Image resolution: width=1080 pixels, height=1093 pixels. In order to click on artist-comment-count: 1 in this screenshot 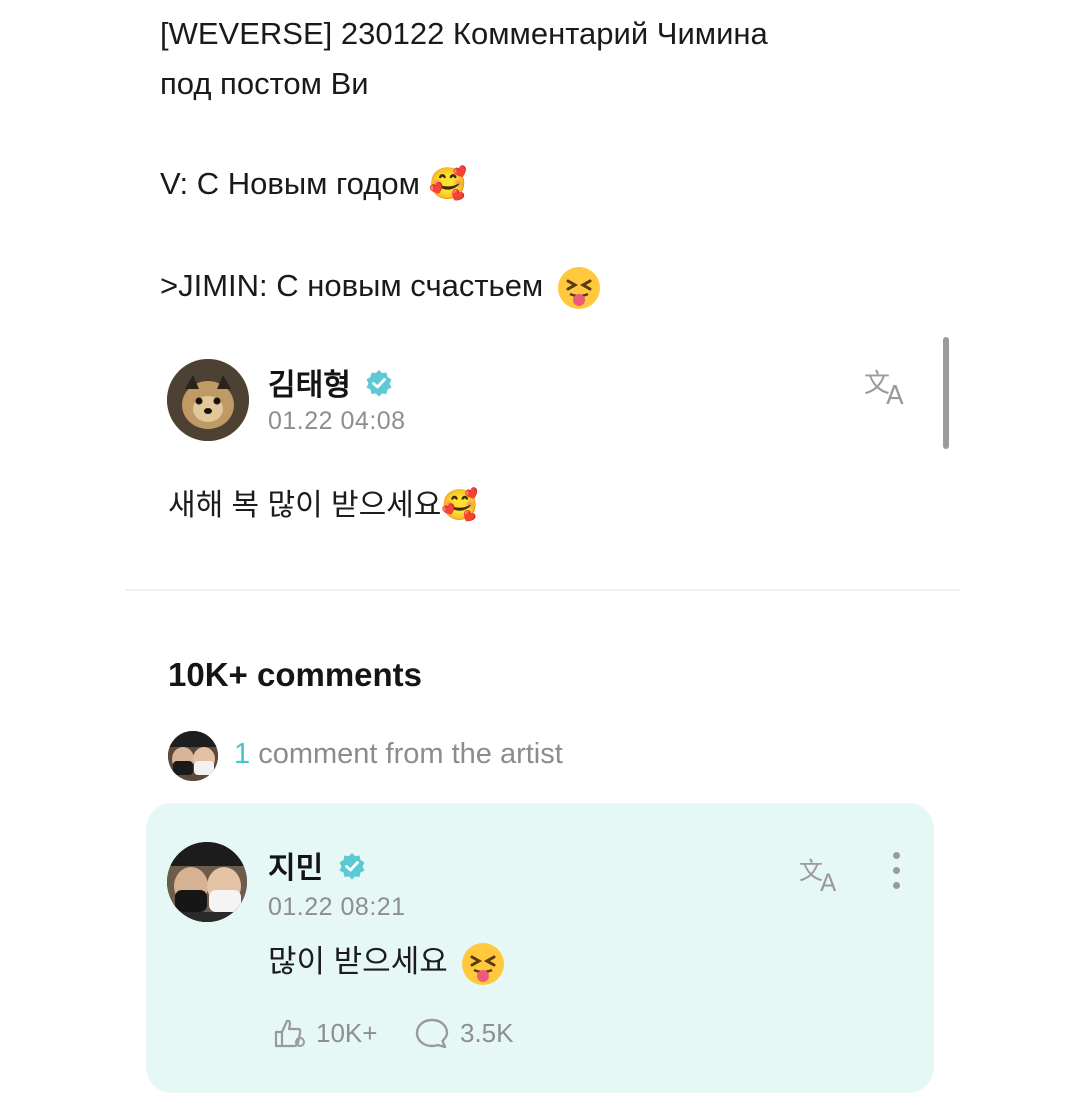, I will do `click(242, 754)`.